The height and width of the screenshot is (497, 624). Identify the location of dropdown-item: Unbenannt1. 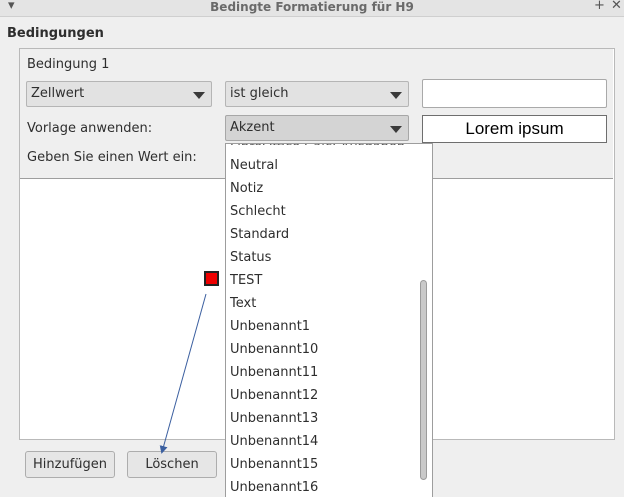
(270, 326).